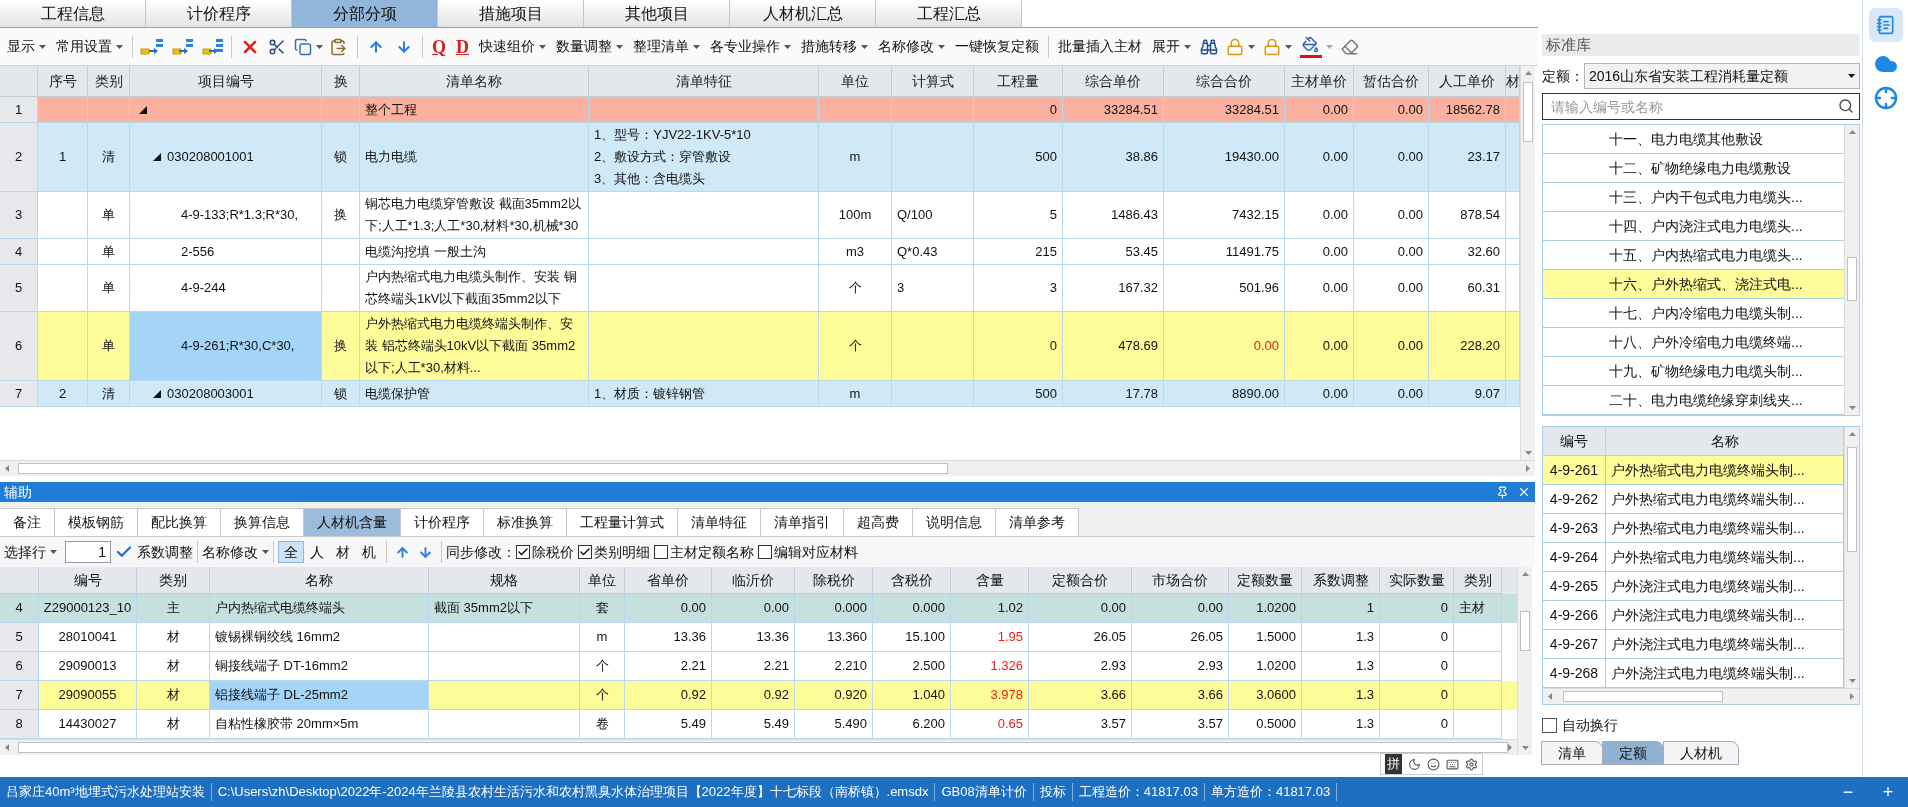 The width and height of the screenshot is (1908, 807). What do you see at coordinates (512, 46) in the screenshot?
I see `toolbar-menu: 快速组价` at bounding box center [512, 46].